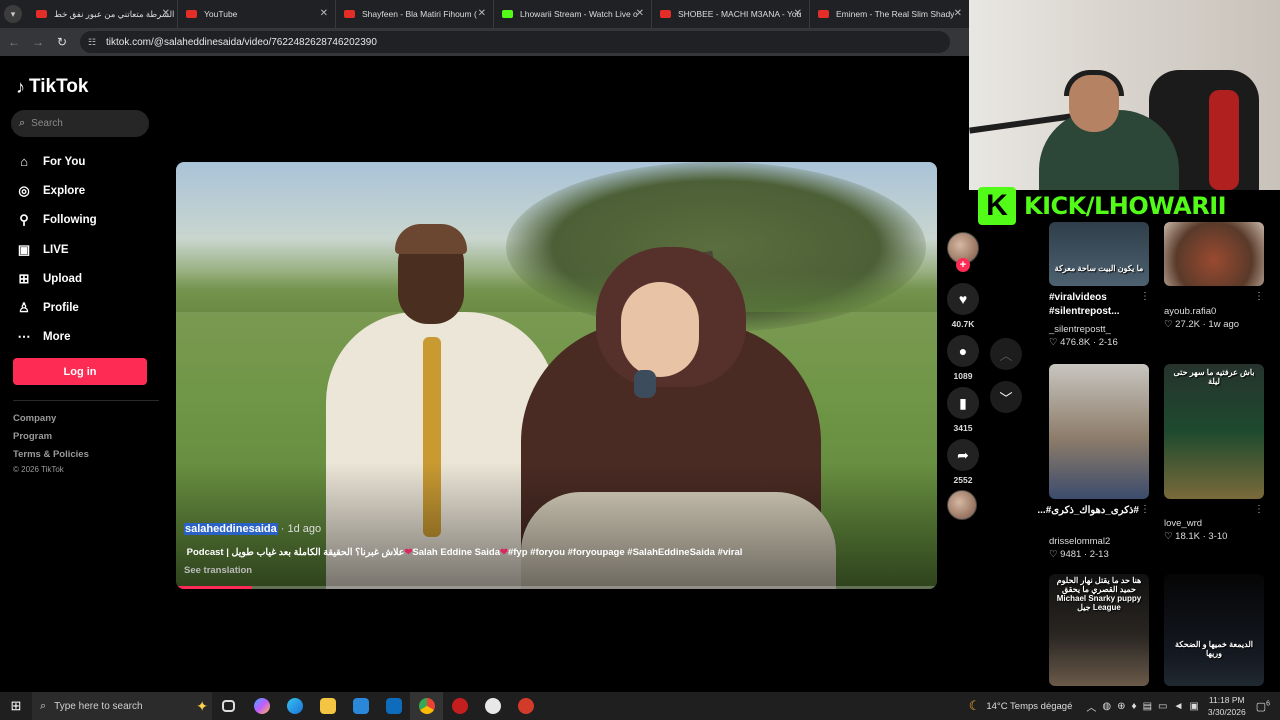  Describe the element at coordinates (80, 123) in the screenshot. I see `search-input: ⌕ Search` at that location.